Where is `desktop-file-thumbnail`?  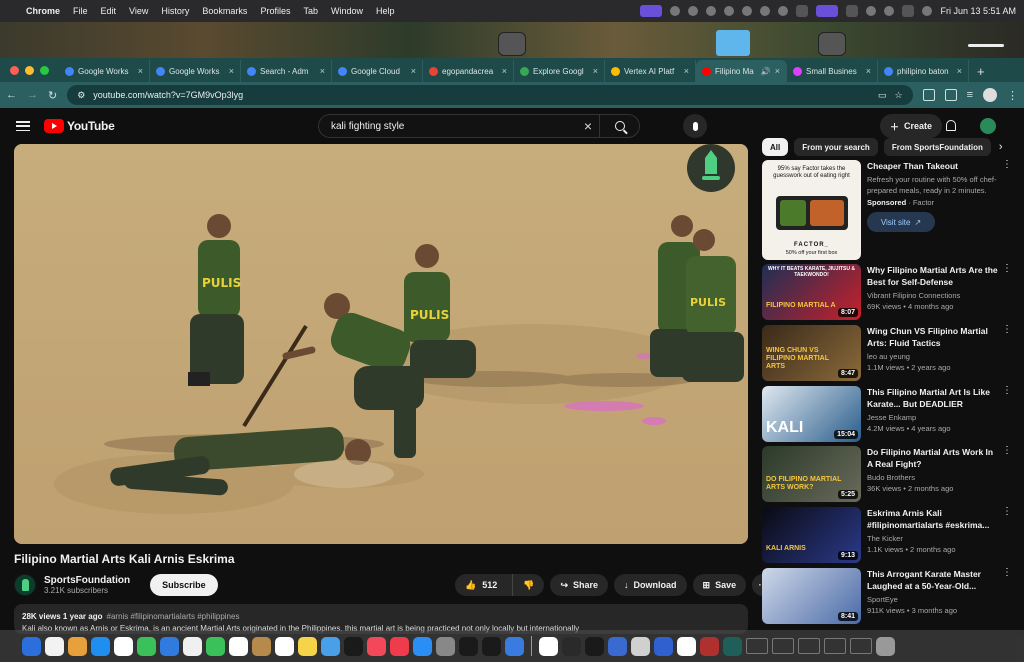
desktop-file-thumbnail is located at coordinates (512, 44).